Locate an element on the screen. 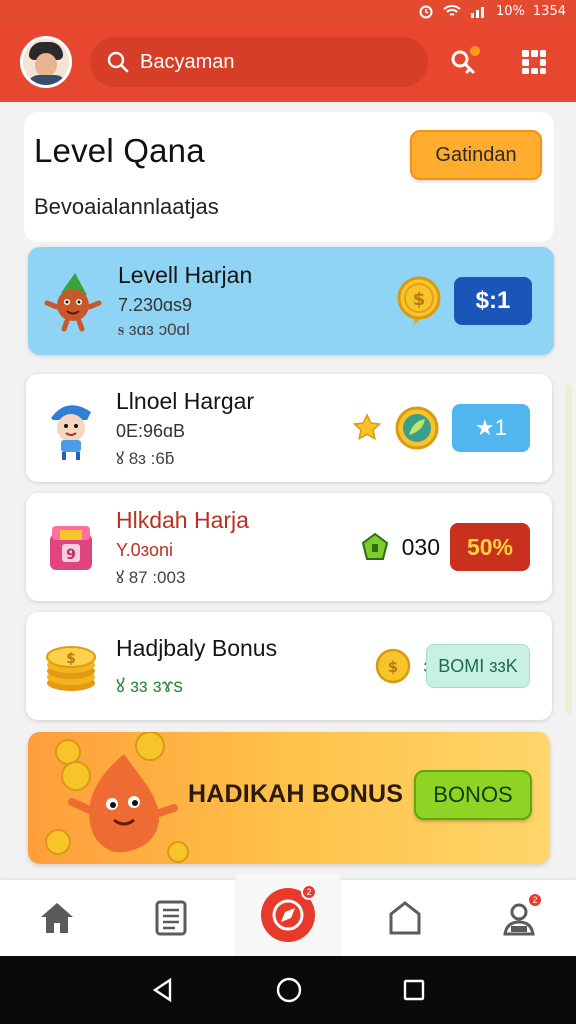 The width and height of the screenshot is (576, 1024). level-header-card: Level Qana Bevoaialannlaatjas Gatindan is located at coordinates (289, 177).